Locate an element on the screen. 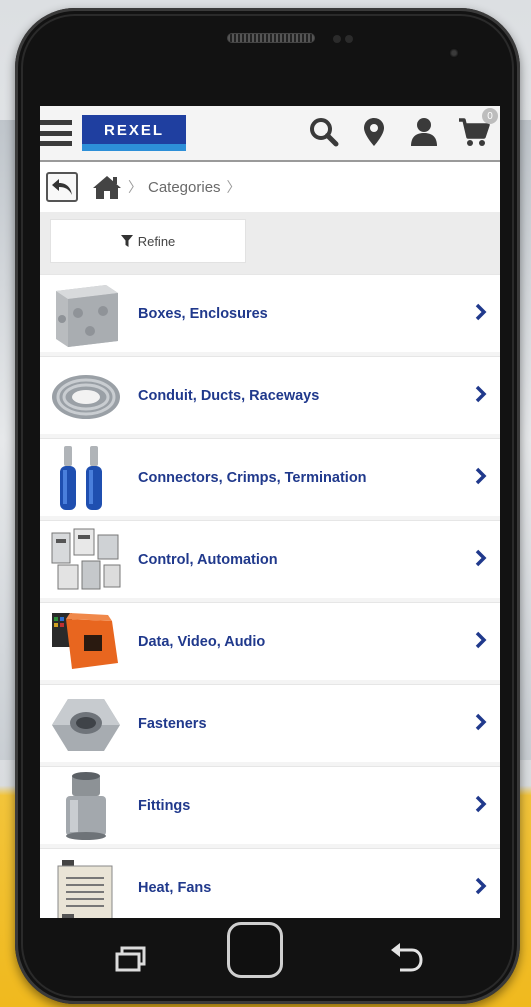 The width and height of the screenshot is (531, 1007). recent-apps-icon is located at coordinates (131, 960).